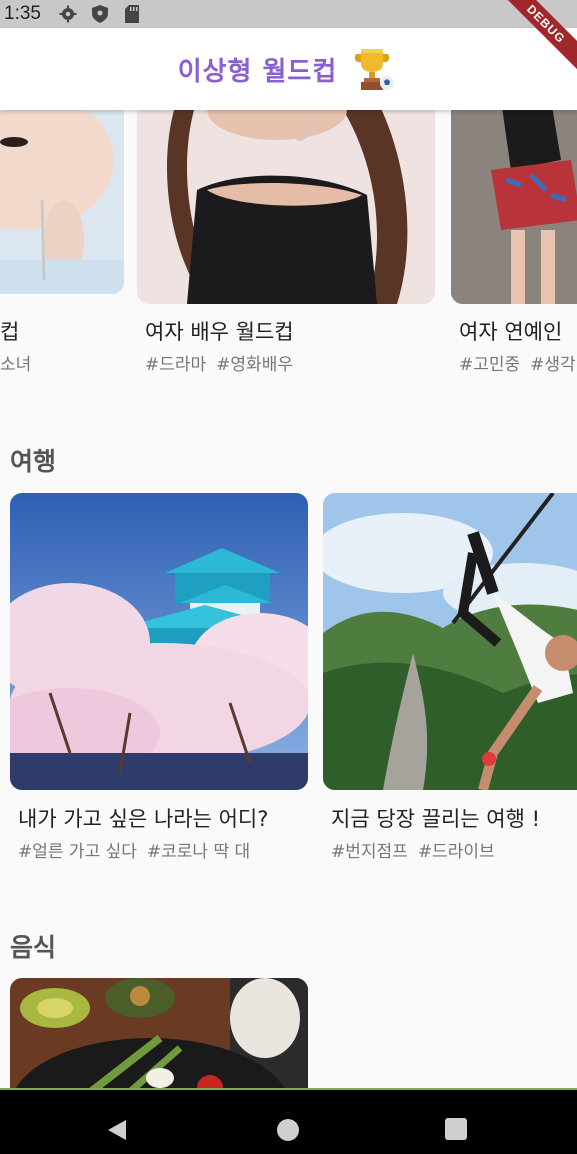 This screenshot has width=577, height=1154. I want to click on back-icon, so click(117, 1130).